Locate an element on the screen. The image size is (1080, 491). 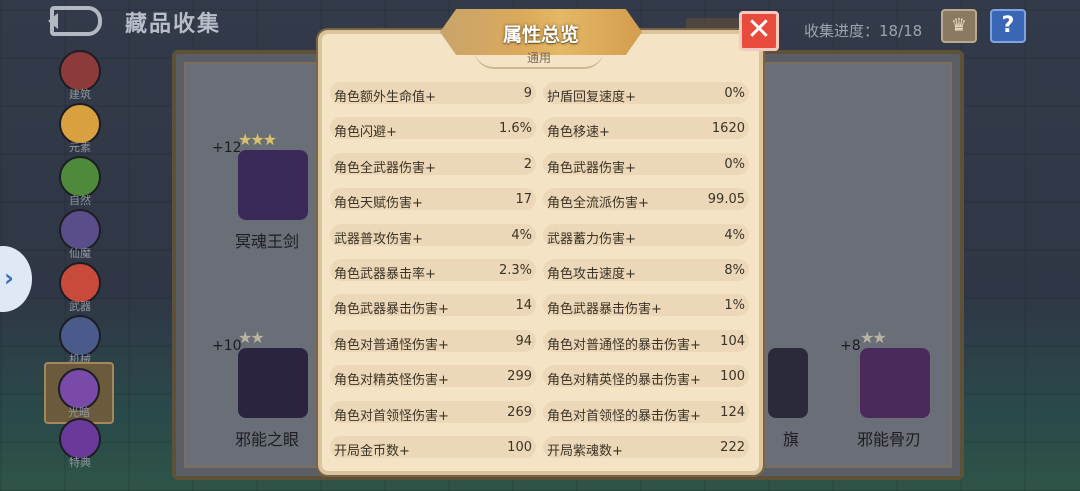
stat-row: 角色对精英怪的暴击伤害+ 100 is located at coordinates (646, 377).